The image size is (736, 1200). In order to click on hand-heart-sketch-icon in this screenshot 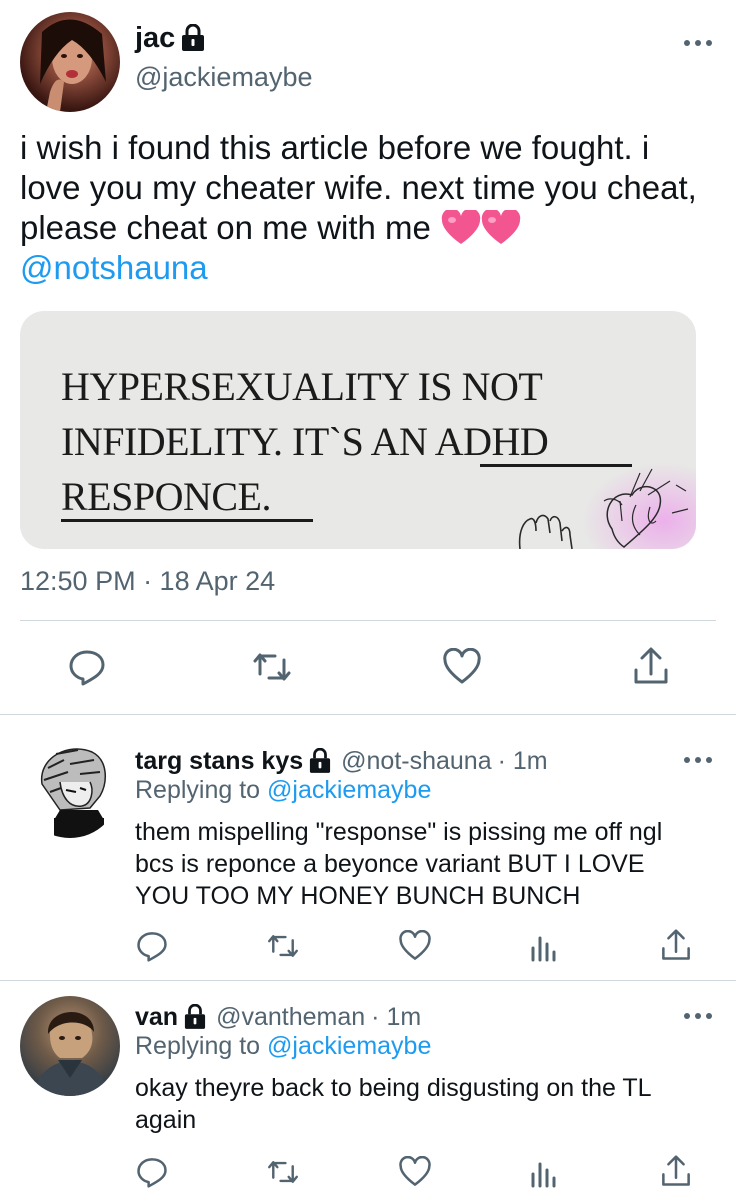, I will do `click(603, 508)`.